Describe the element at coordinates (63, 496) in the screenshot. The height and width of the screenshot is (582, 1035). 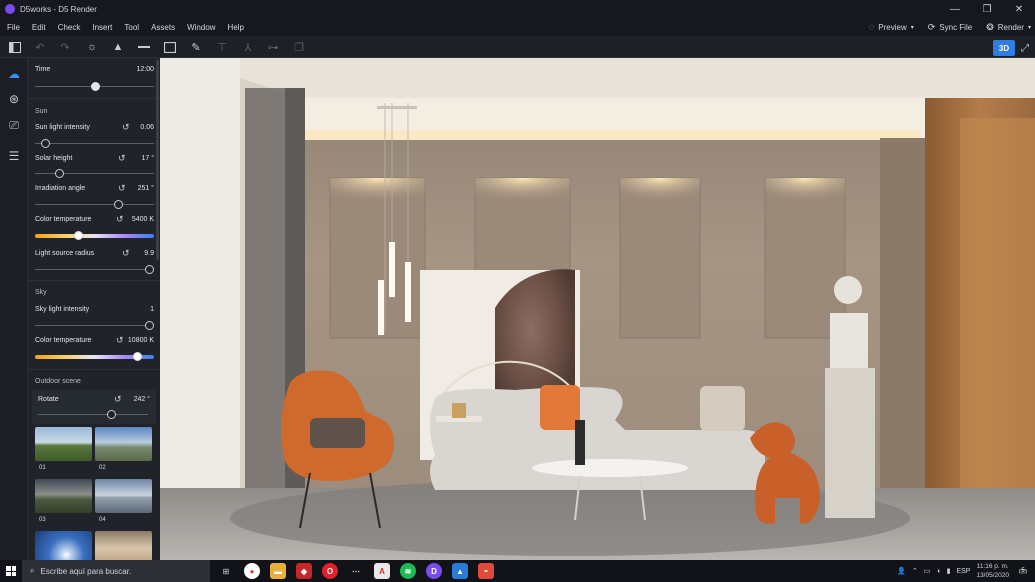
I see `outdoor-scene-03-thumb` at that location.